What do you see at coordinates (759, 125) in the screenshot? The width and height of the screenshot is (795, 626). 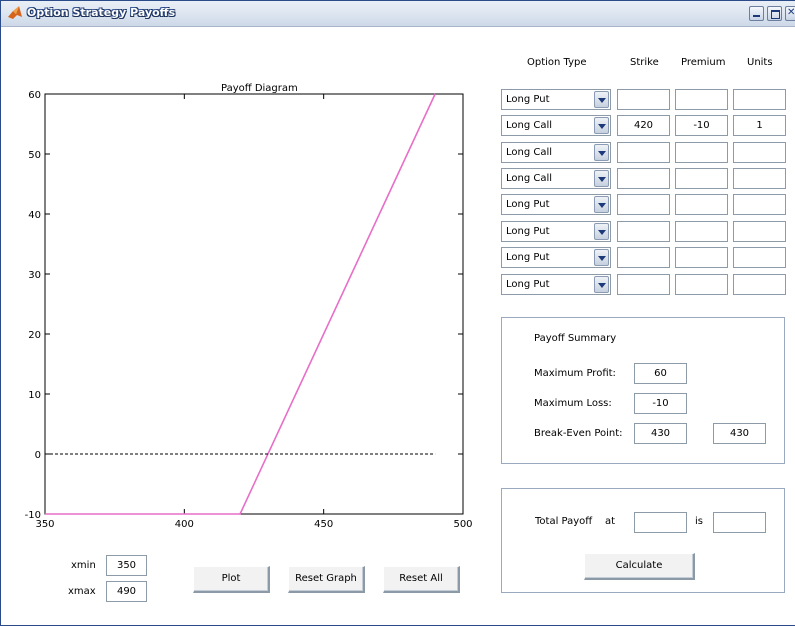 I see `units-input: 1` at bounding box center [759, 125].